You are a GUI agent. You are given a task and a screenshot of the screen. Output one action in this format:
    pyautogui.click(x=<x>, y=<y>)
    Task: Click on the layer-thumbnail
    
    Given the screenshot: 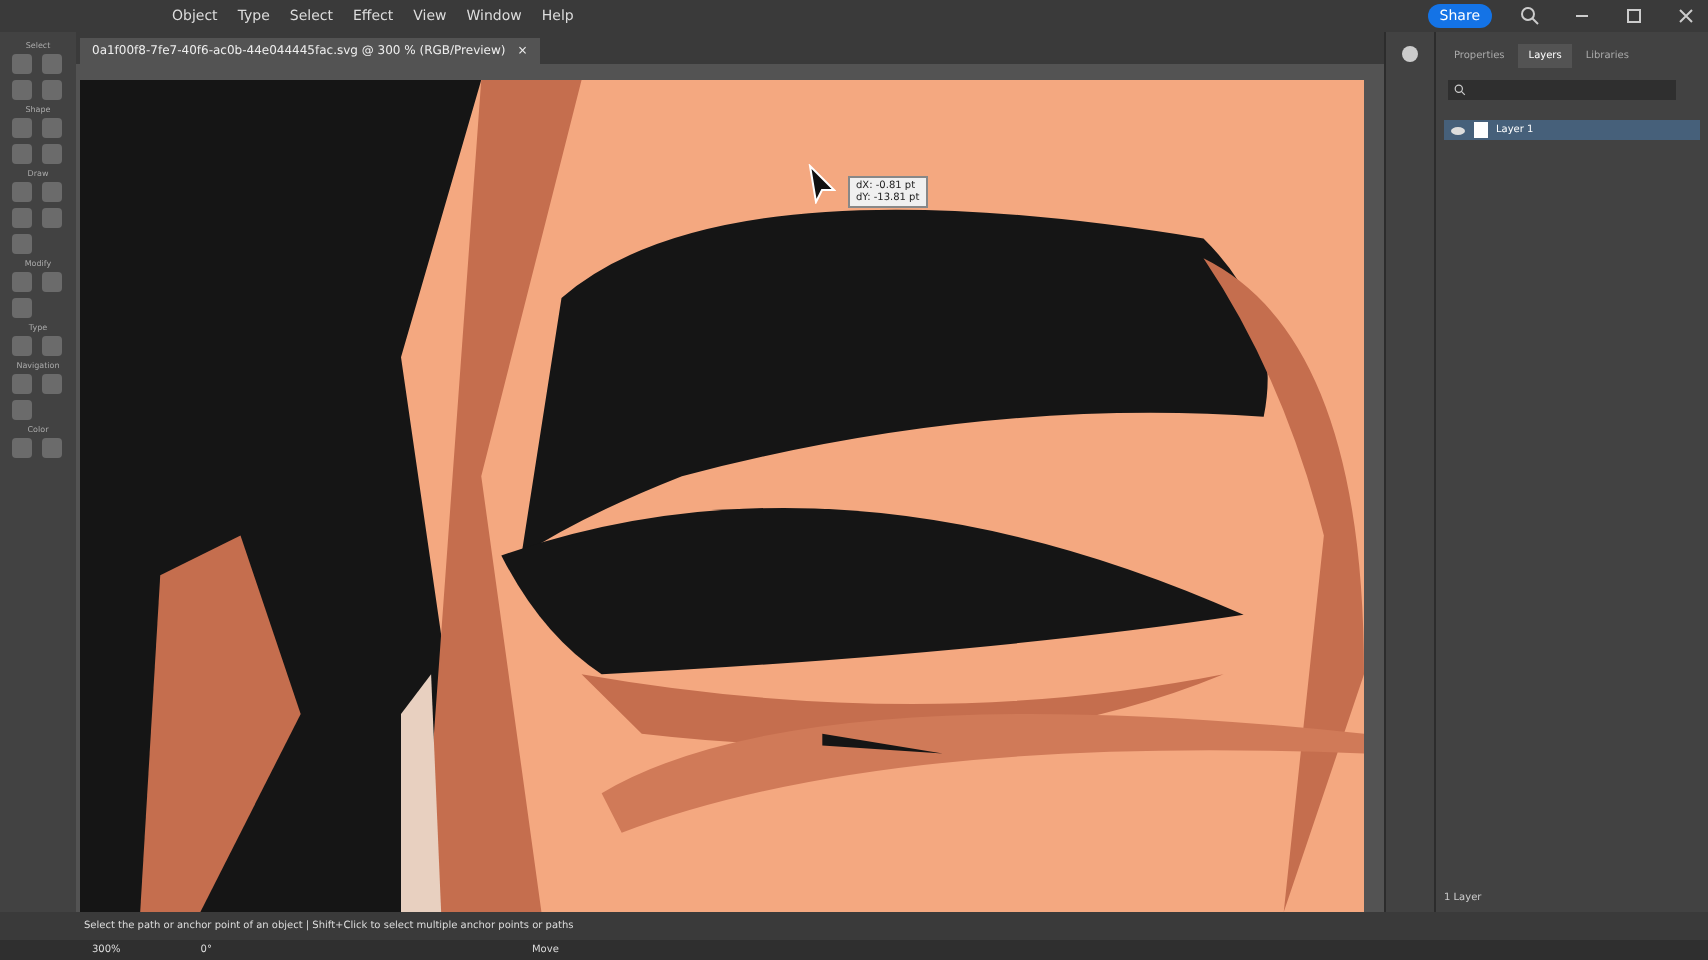 What is the action you would take?
    pyautogui.click(x=1481, y=130)
    